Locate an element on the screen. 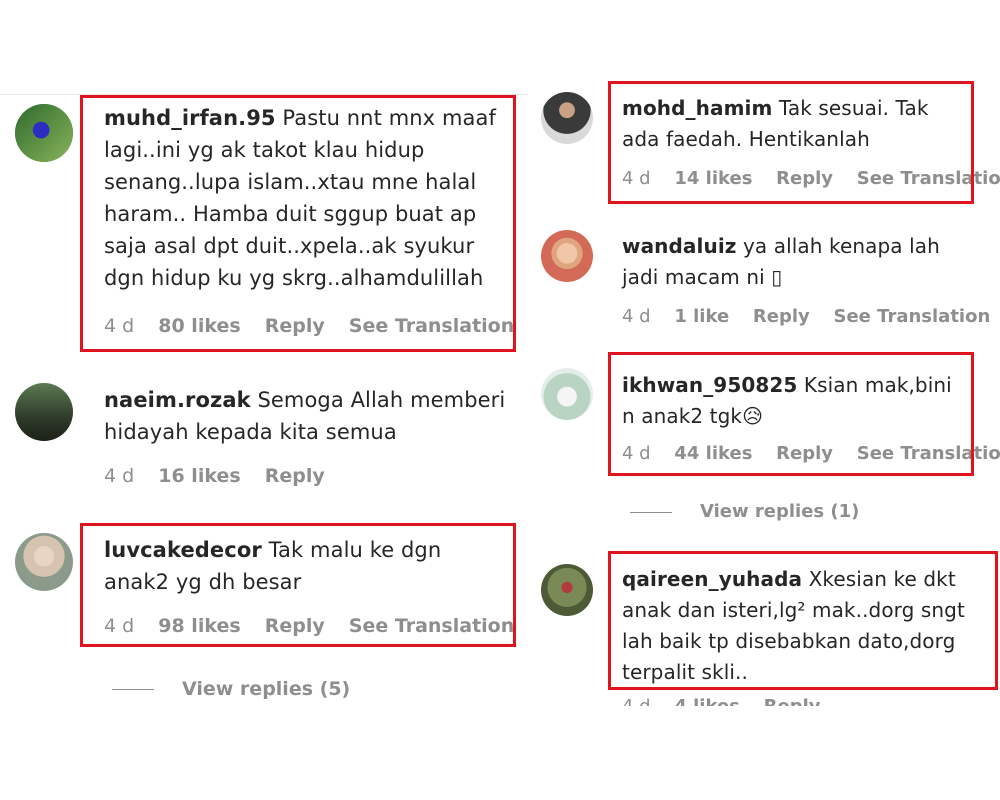 The image size is (1000, 800). comment-meta: 4 d 44 likes Reply See Translation is located at coordinates (811, 453).